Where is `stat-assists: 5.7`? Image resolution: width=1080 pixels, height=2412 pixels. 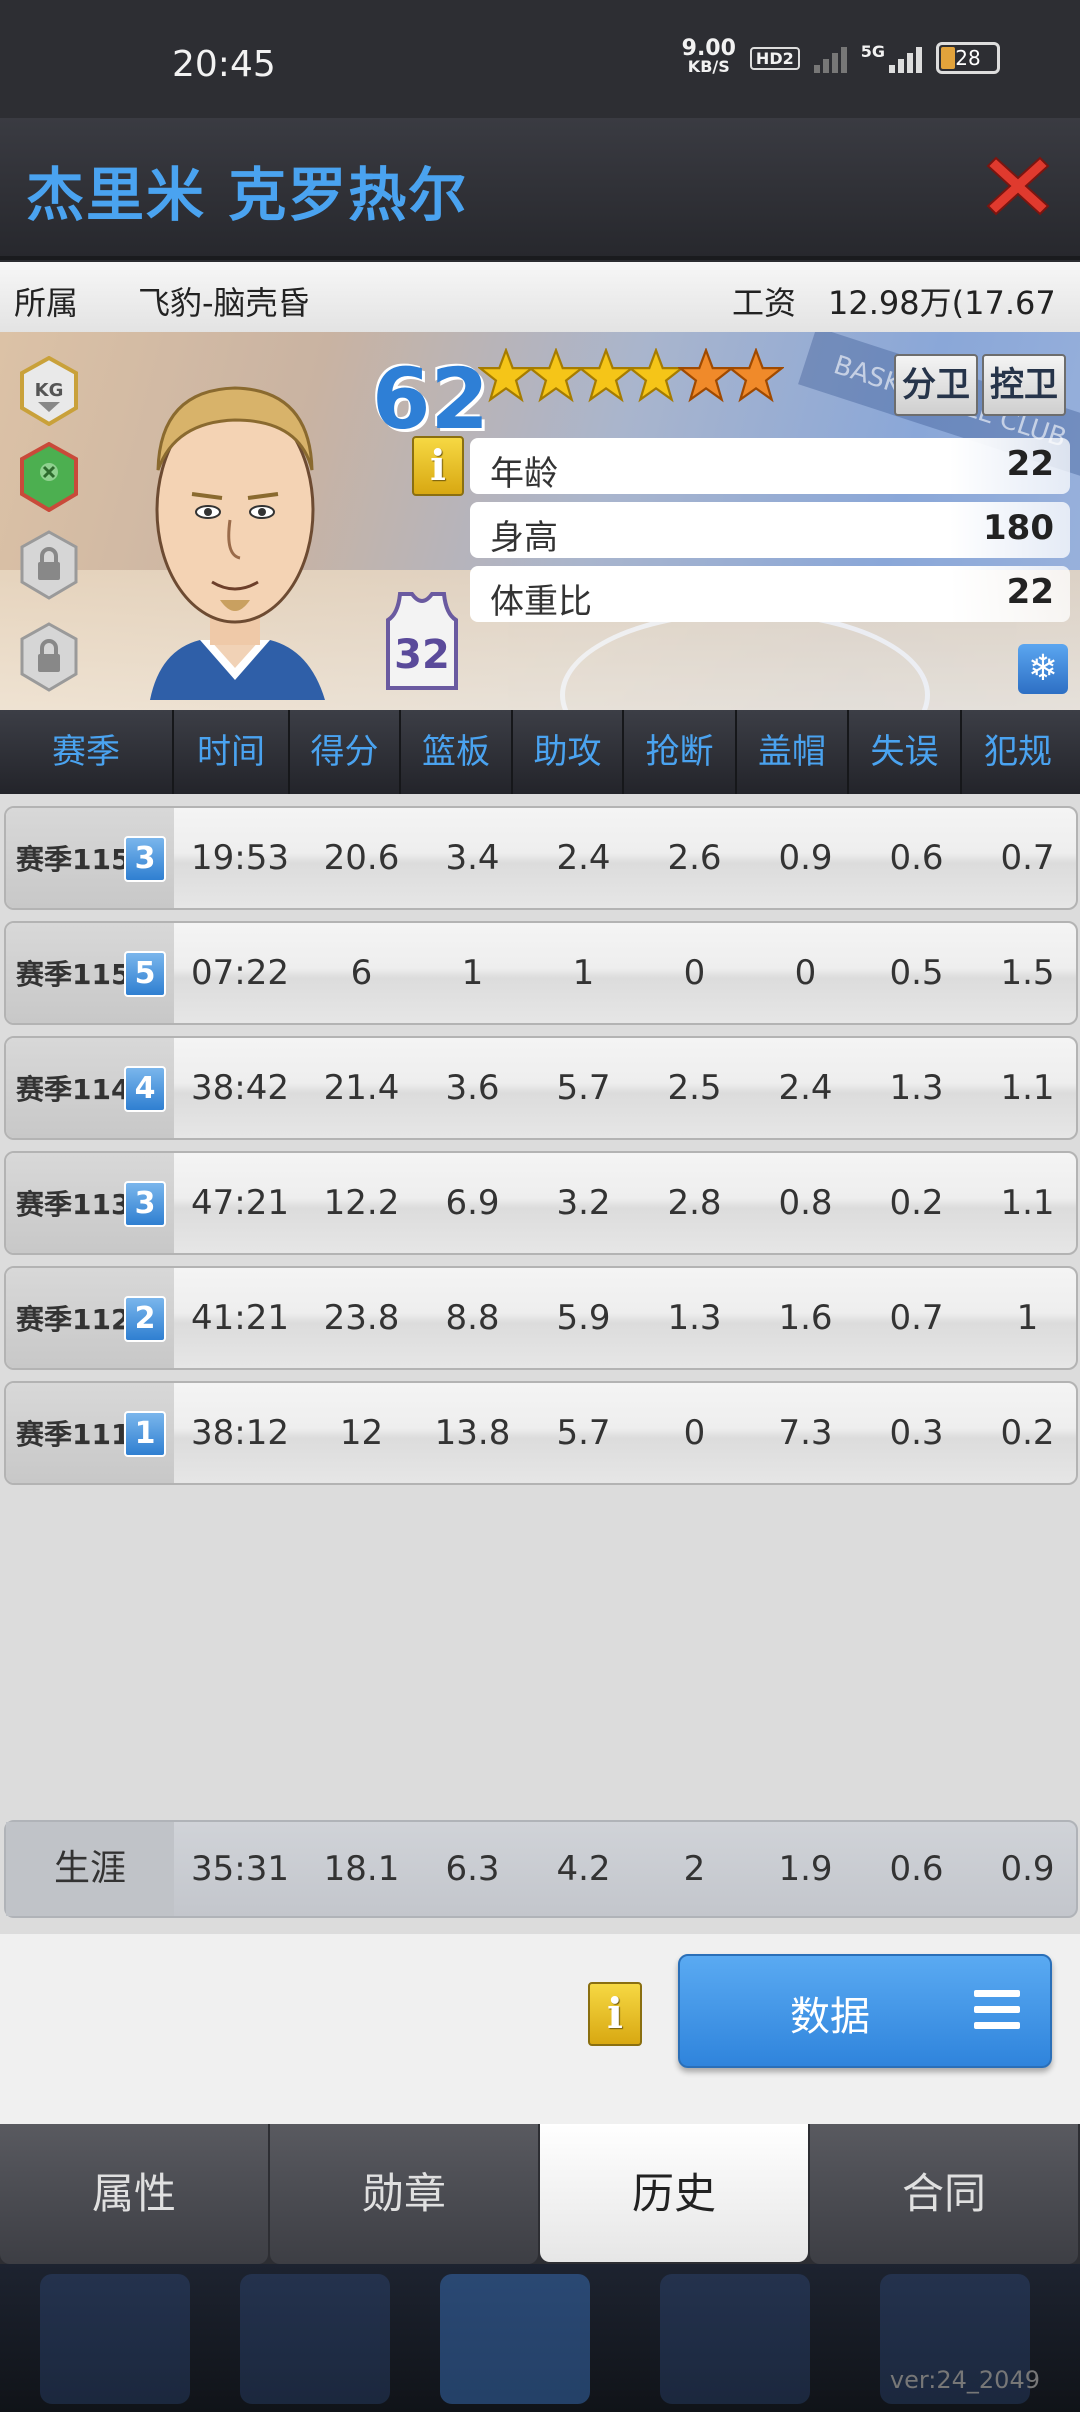
stat-assists: 5.7 is located at coordinates (583, 1433).